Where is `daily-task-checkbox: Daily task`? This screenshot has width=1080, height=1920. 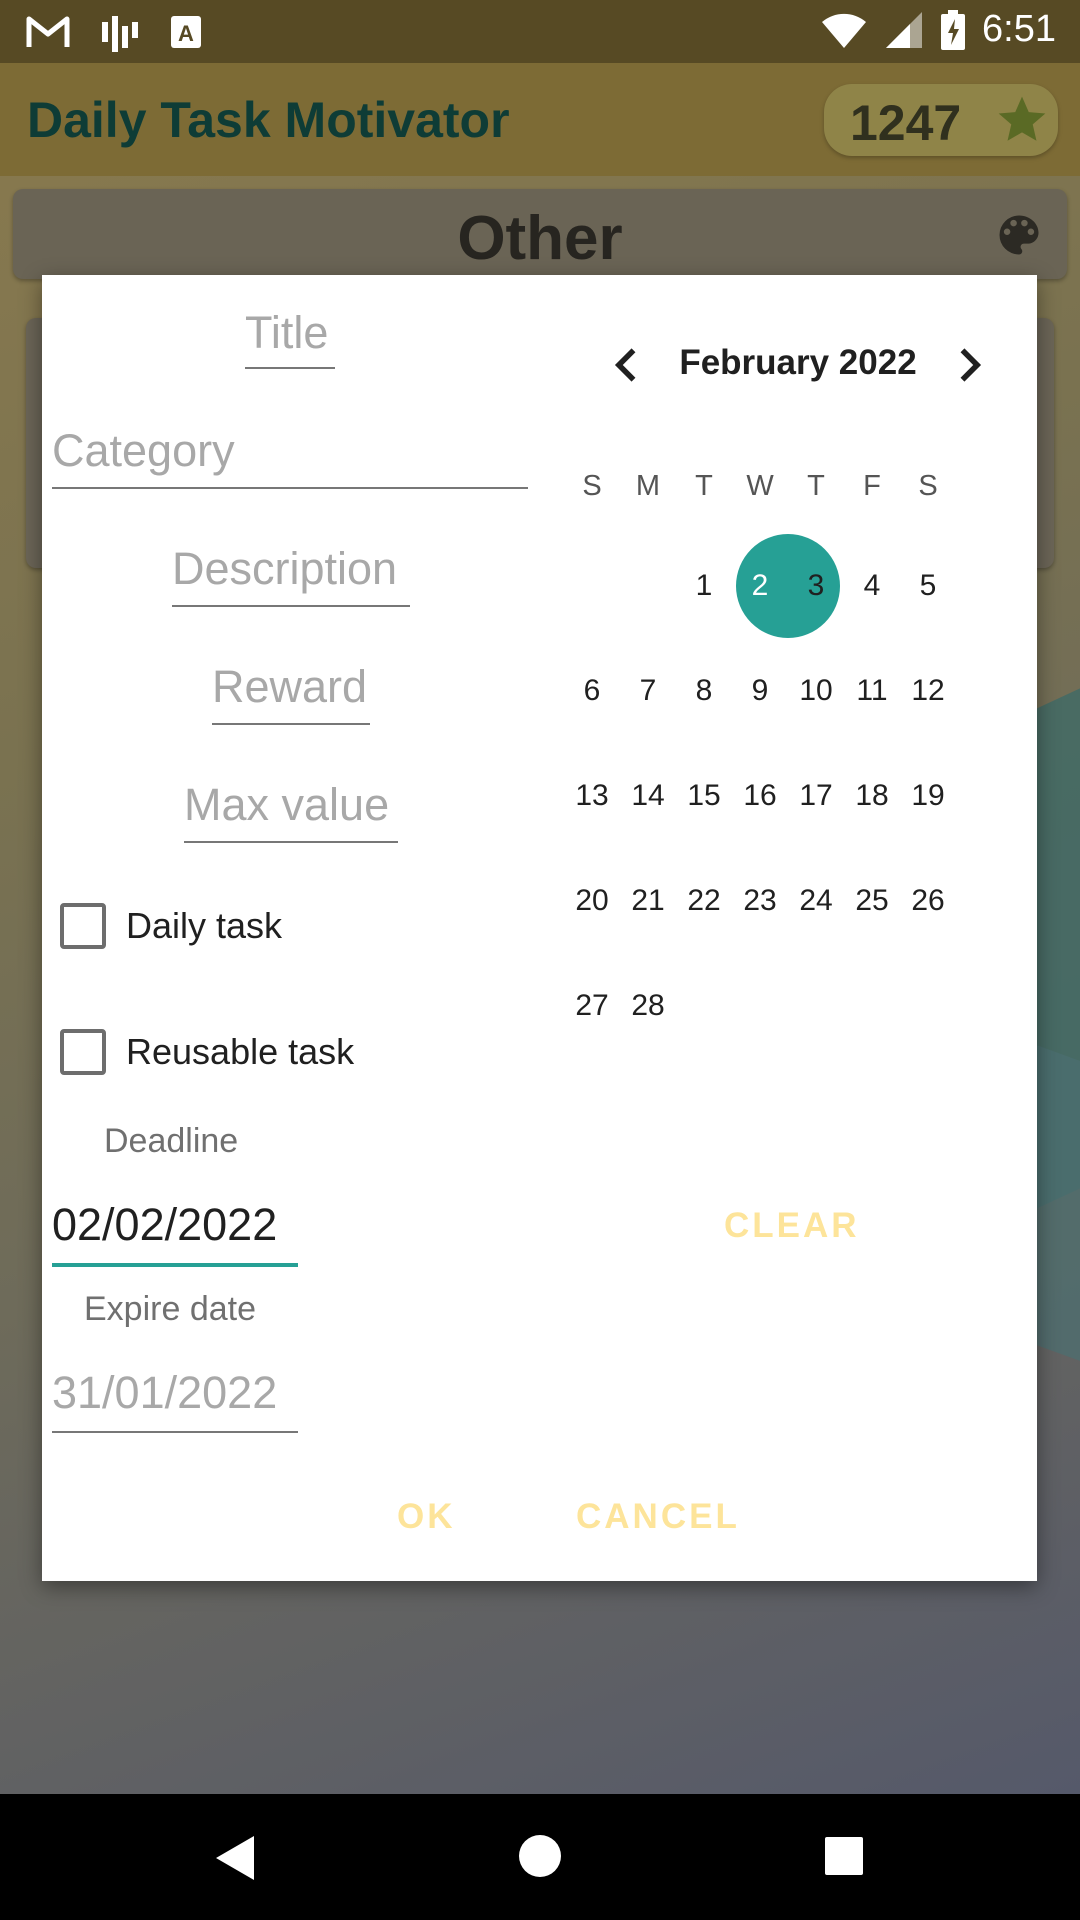
daily-task-checkbox: Daily task is located at coordinates (171, 926).